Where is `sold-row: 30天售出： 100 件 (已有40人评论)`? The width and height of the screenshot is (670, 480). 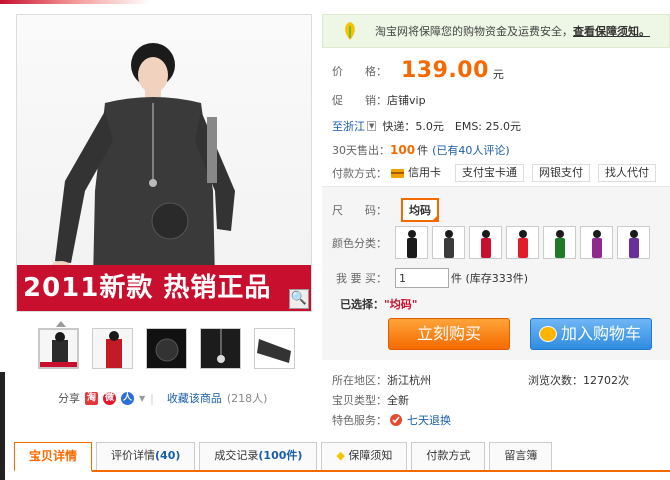 sold-row: 30天售出： 100 件 (已有40人评论) is located at coordinates (421, 150).